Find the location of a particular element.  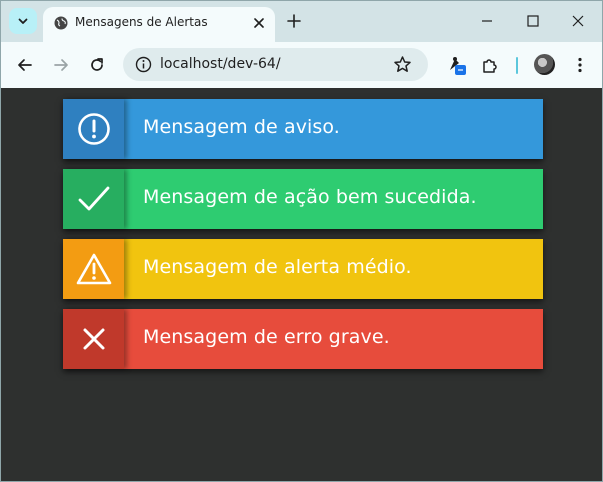

reload-icon is located at coordinates (97, 65).